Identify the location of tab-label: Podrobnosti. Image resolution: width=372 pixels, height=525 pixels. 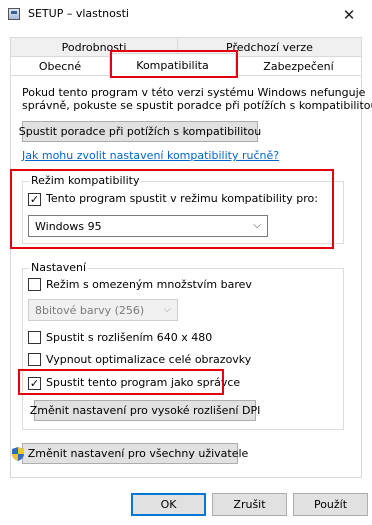
(94, 47).